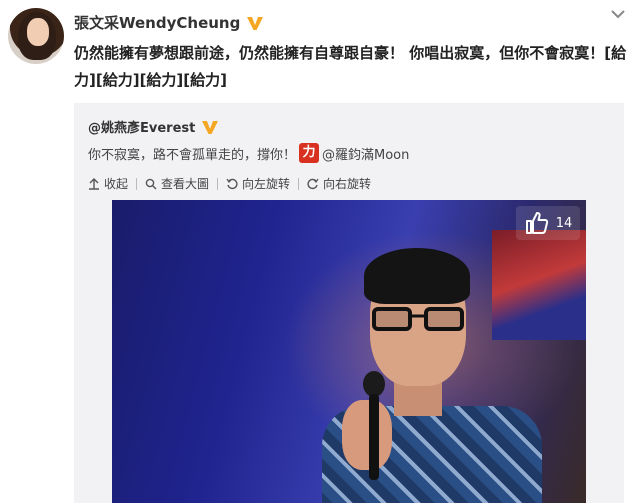  Describe the element at coordinates (618, 14) in the screenshot. I see `chevron-down-icon` at that location.